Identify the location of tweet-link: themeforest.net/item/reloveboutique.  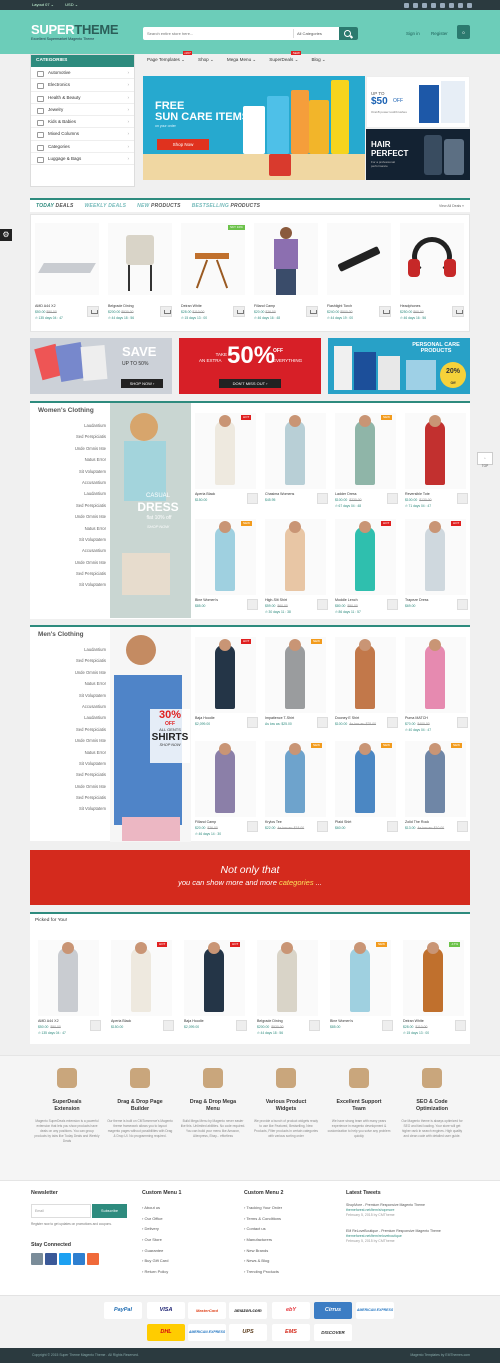
(374, 1236).